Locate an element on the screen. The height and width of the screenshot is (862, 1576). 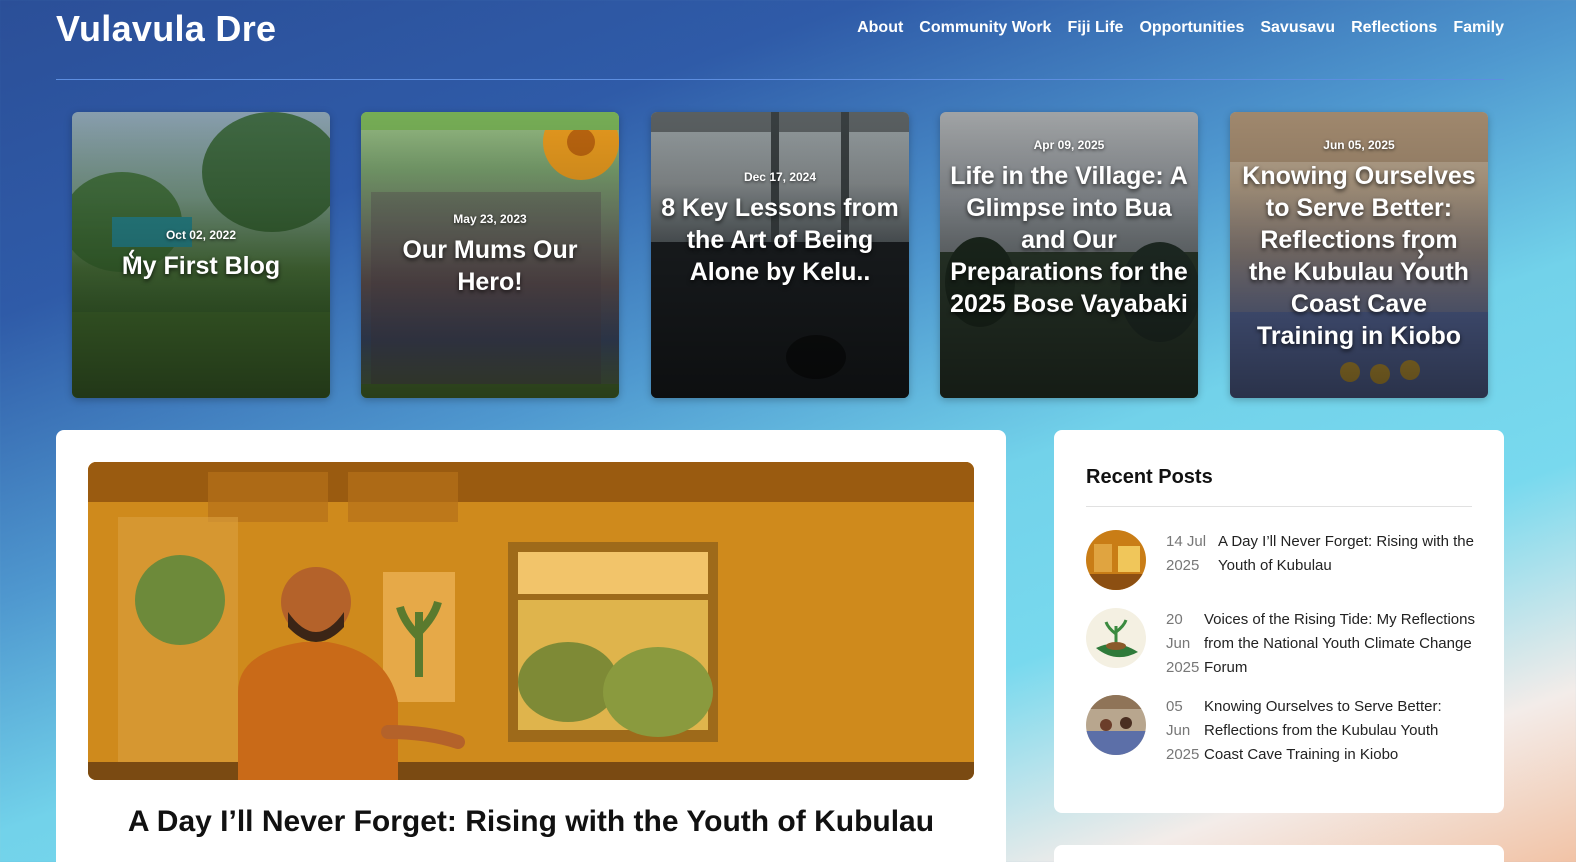
chevron-right-icon: › is located at coordinates (1420, 253).